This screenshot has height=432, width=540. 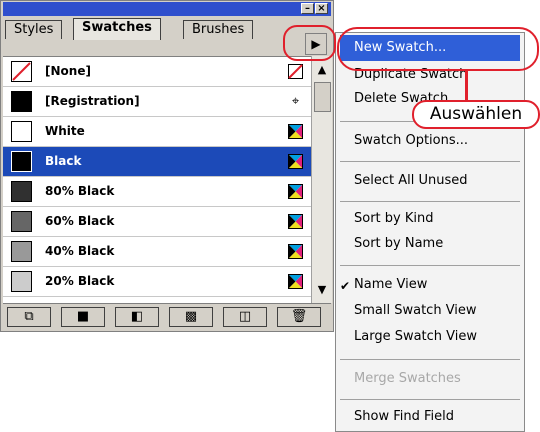 What do you see at coordinates (407, 378) in the screenshot?
I see `menu-item-merge-swatches: Merge Swatches` at bounding box center [407, 378].